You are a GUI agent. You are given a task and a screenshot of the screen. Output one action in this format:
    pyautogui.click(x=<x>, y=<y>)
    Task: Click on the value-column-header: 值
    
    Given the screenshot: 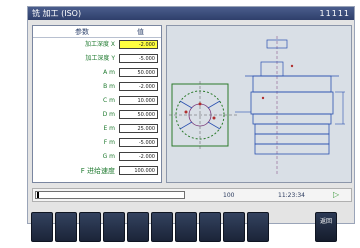 What is the action you would take?
    pyautogui.click(x=140, y=32)
    